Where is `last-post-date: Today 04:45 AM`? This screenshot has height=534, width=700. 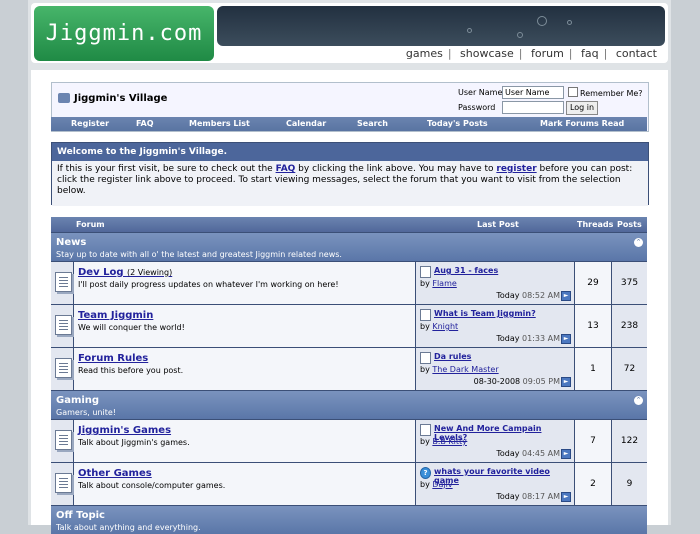
last-post-date: Today 04:45 AM is located at coordinates (528, 453).